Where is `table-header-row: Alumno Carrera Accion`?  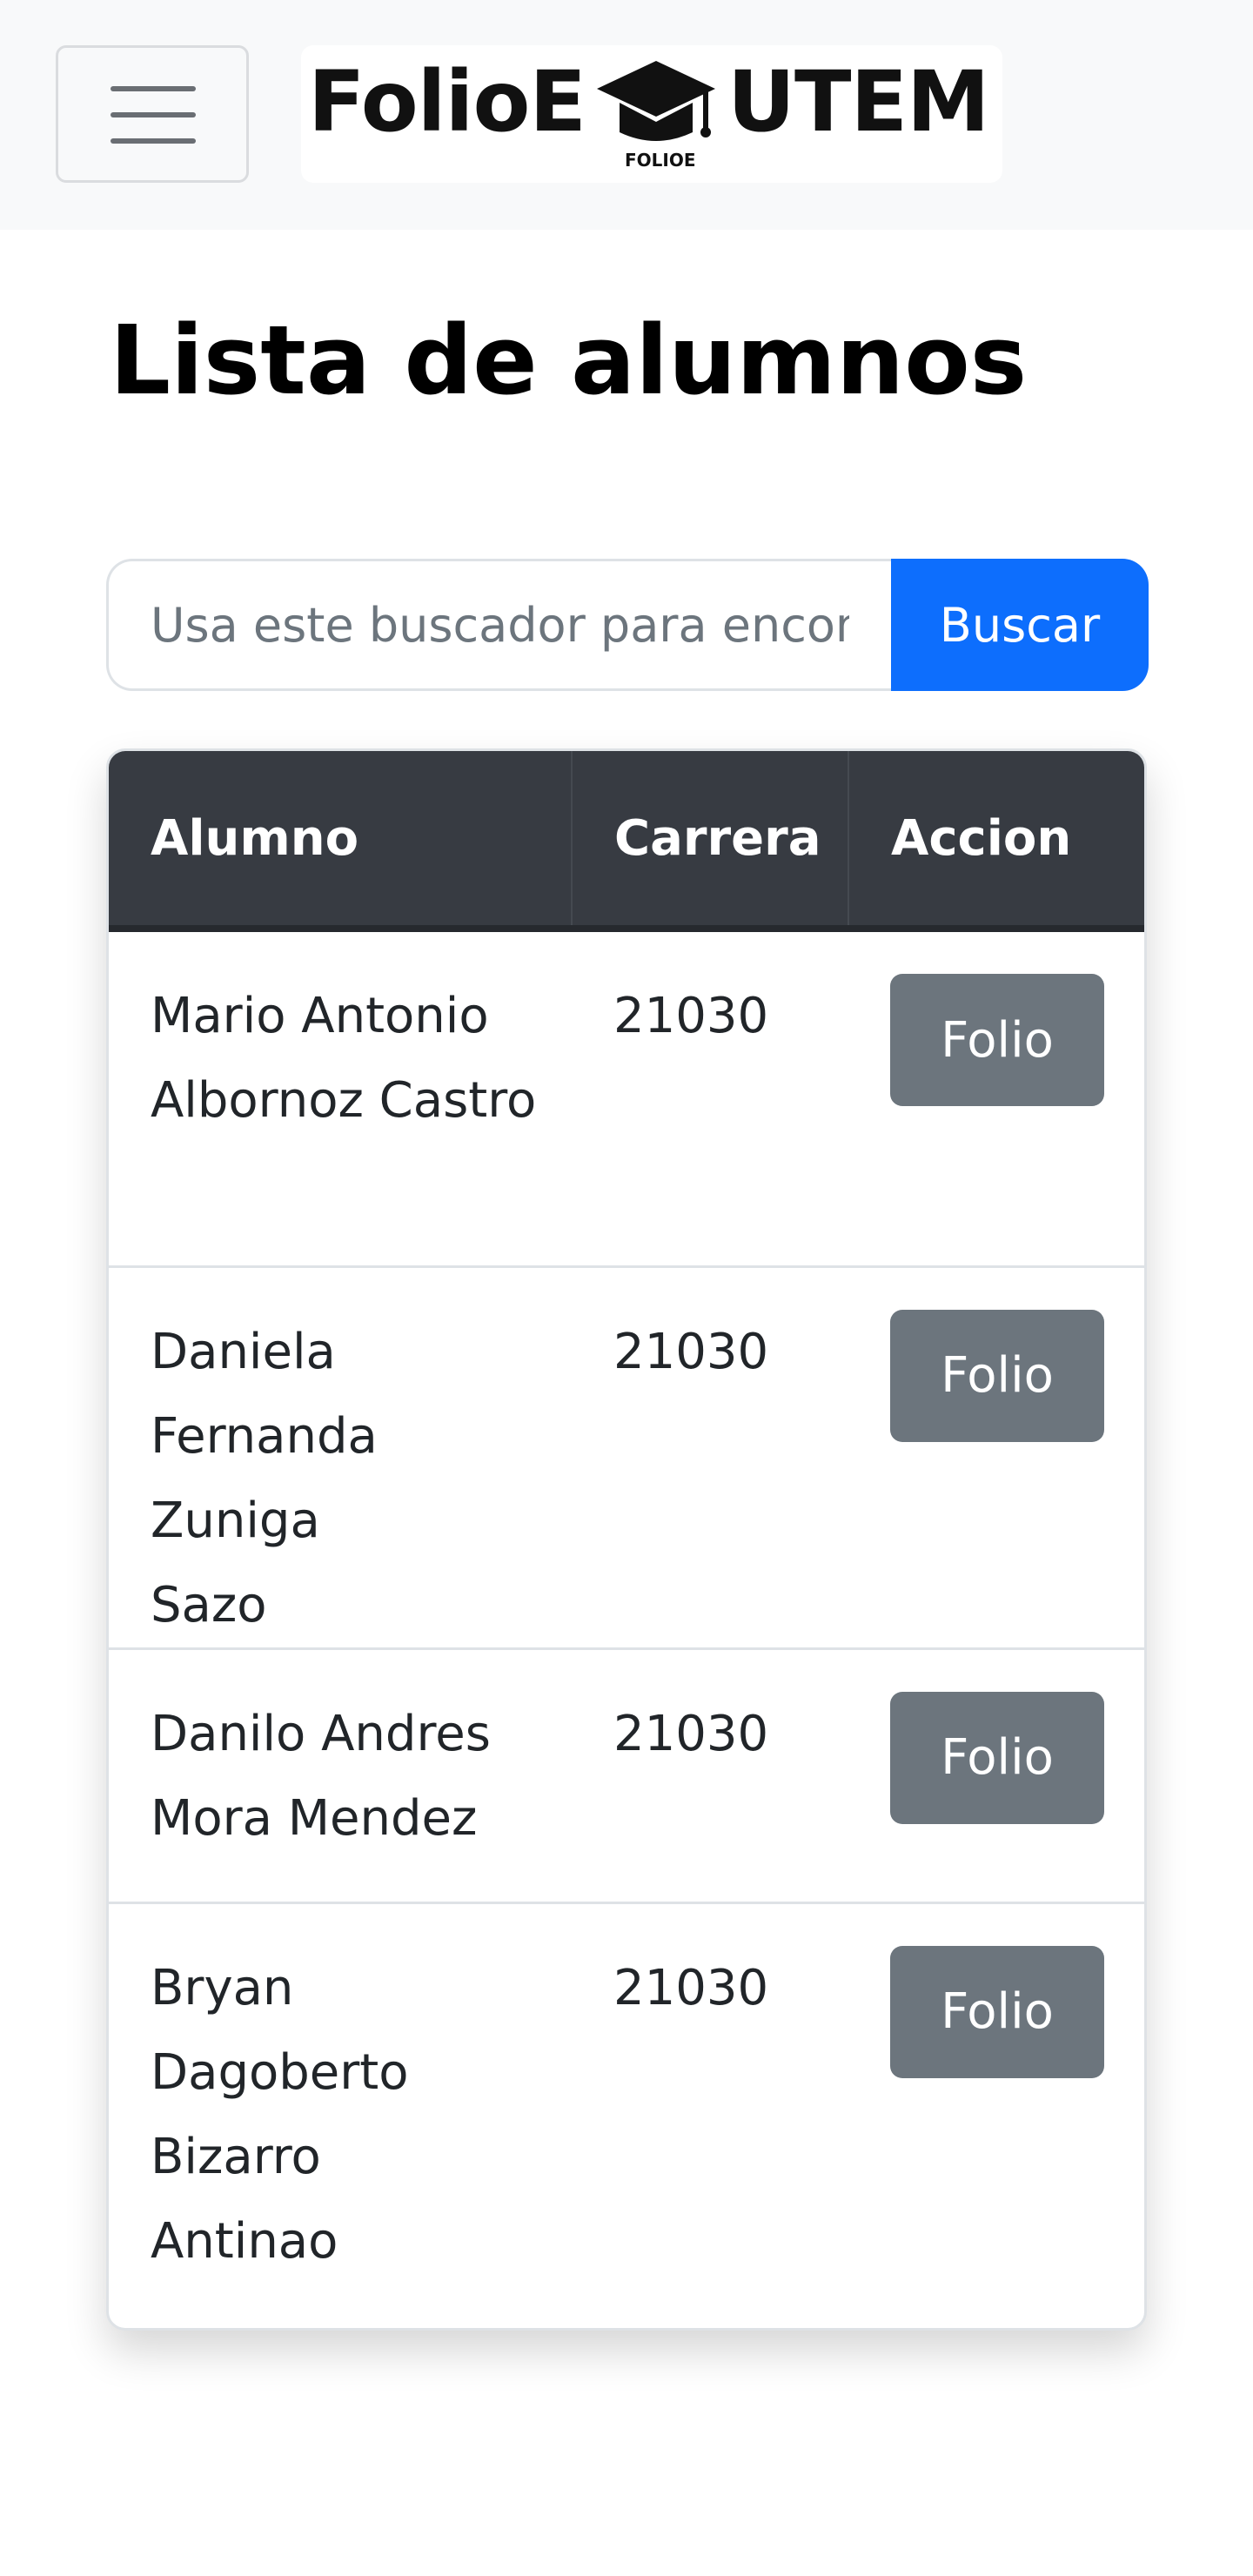 table-header-row: Alumno Carrera Accion is located at coordinates (626, 841).